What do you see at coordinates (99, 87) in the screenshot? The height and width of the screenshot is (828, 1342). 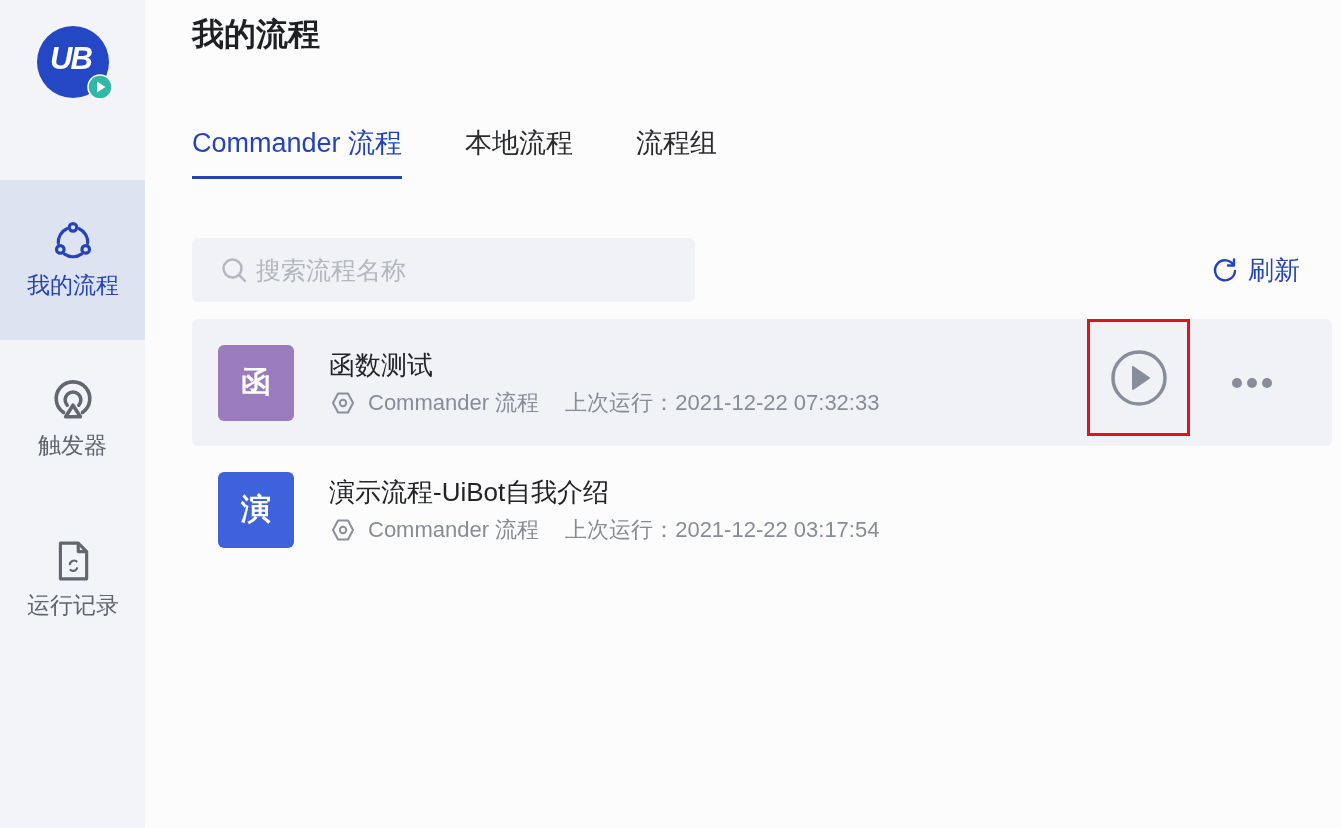 I see `play-badge-icon` at bounding box center [99, 87].